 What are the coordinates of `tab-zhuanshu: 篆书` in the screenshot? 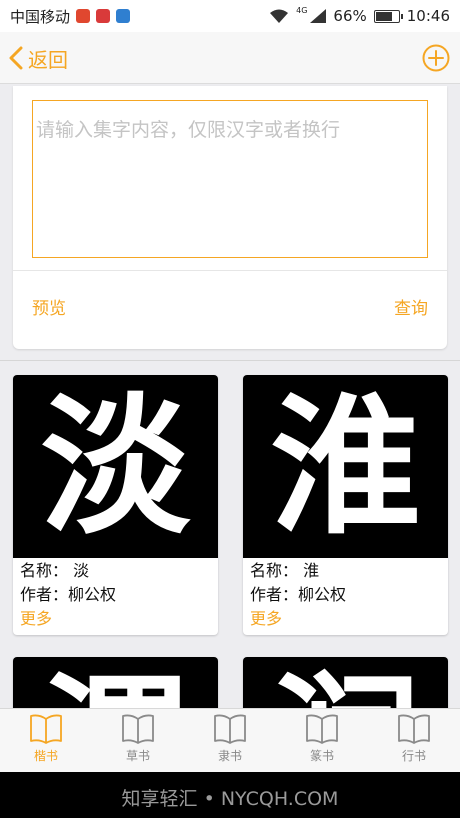 It's located at (322, 740).